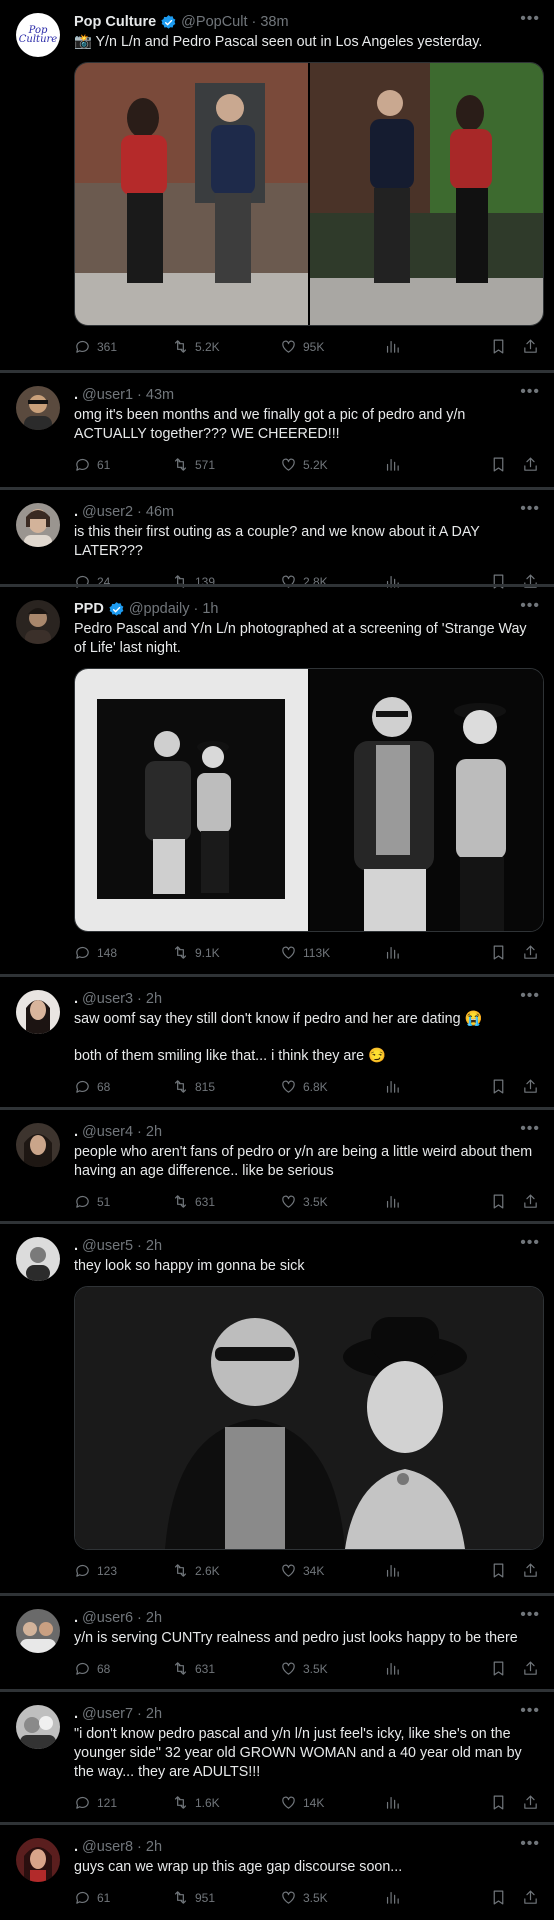  Describe the element at coordinates (304, 464) in the screenshot. I see `like-button: 5.2K` at that location.